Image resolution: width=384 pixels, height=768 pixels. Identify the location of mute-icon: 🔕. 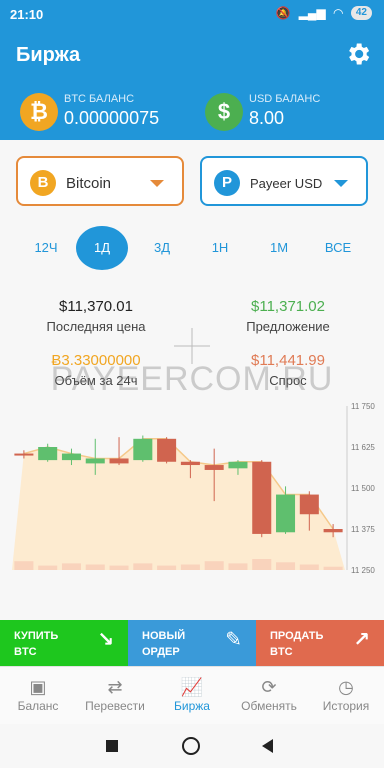
(283, 13).